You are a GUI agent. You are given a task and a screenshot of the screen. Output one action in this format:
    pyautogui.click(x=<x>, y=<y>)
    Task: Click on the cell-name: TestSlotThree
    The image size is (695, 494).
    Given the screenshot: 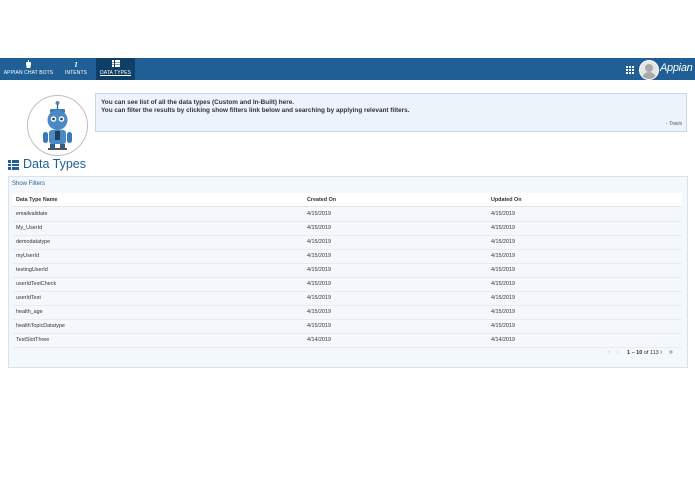 What is the action you would take?
    pyautogui.click(x=33, y=340)
    